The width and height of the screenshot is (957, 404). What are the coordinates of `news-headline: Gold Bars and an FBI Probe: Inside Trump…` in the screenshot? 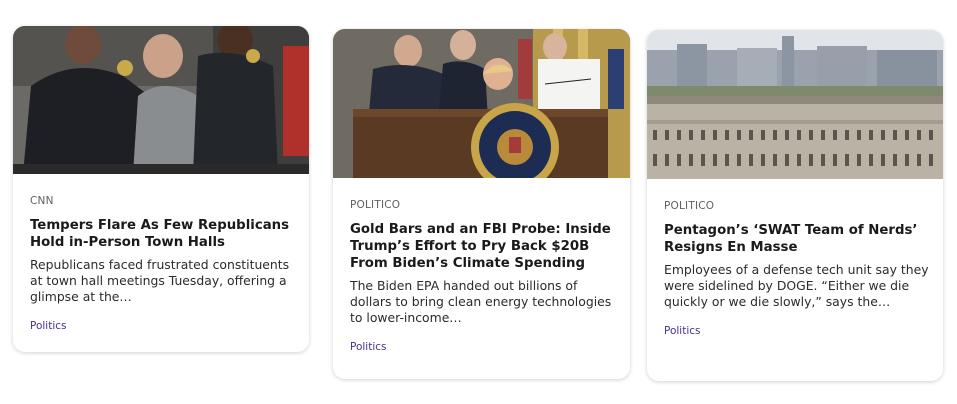 It's located at (483, 246).